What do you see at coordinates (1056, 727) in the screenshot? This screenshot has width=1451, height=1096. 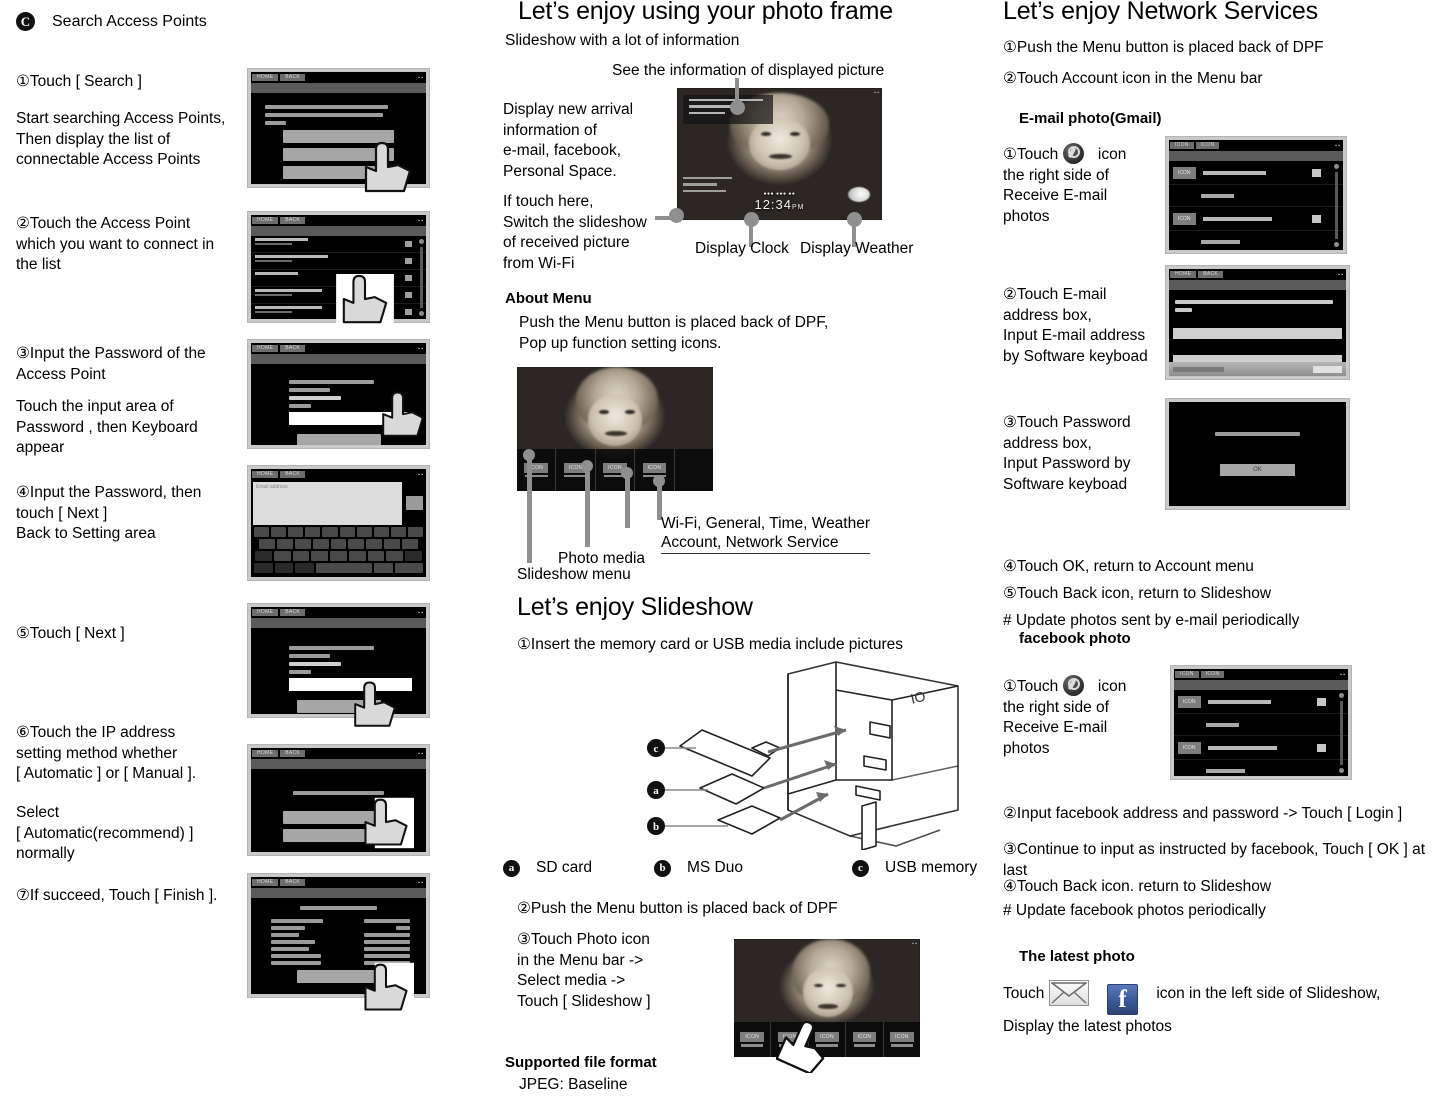 I see `facebook-step-1-rest: the right side of Receive E-mail photos` at bounding box center [1056, 727].